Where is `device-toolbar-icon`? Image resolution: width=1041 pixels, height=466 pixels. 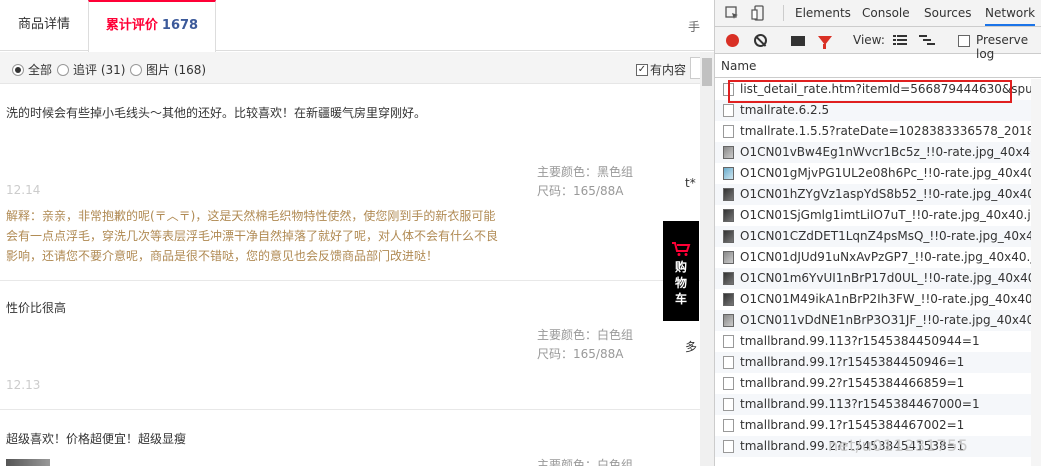
device-toolbar-icon is located at coordinates (759, 13).